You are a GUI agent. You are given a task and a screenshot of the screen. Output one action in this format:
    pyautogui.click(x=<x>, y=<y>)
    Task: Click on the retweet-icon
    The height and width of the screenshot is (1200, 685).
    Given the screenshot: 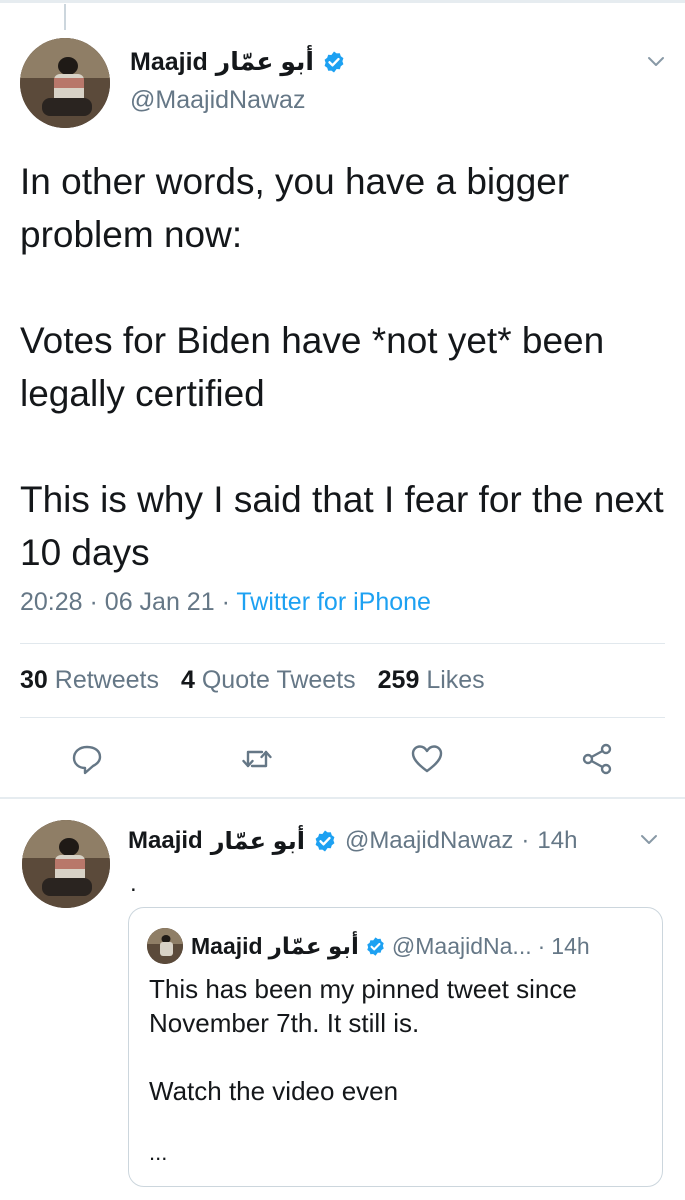 What is the action you would take?
    pyautogui.click(x=257, y=759)
    